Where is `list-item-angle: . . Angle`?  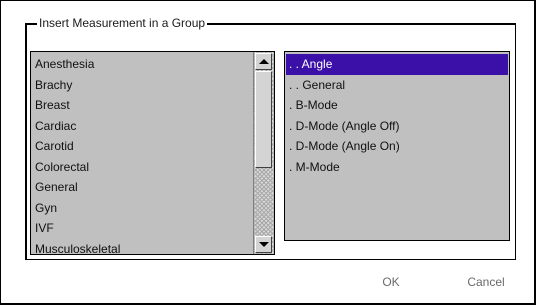
list-item-angle: . . Angle is located at coordinates (397, 64).